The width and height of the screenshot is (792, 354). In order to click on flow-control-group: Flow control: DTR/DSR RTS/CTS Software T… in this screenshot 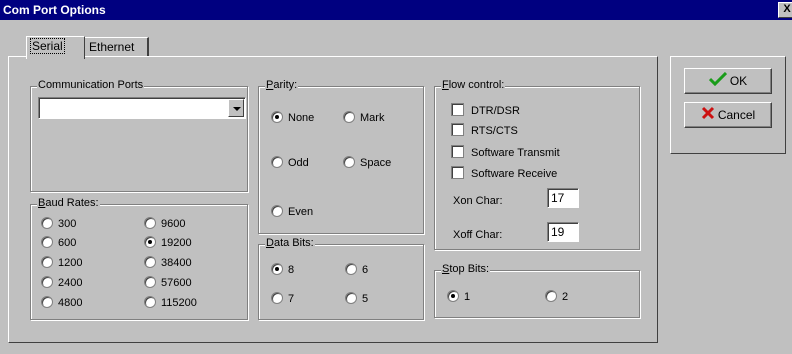, I will do `click(537, 164)`.